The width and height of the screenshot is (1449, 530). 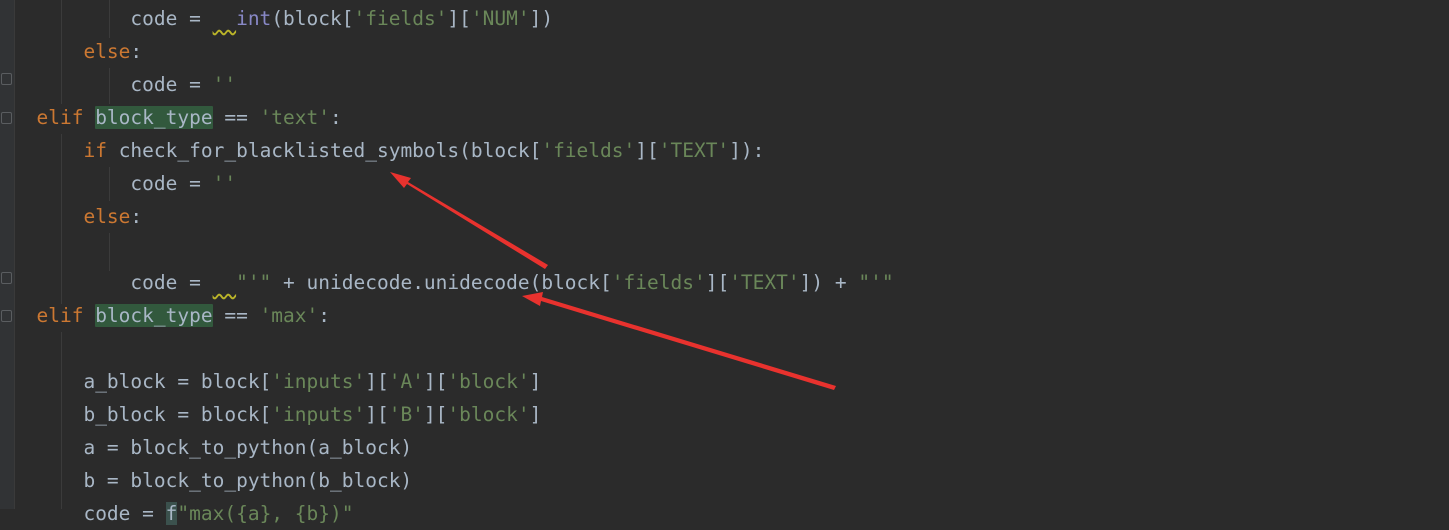 What do you see at coordinates (541, 18) in the screenshot?
I see `code-token: ])` at bounding box center [541, 18].